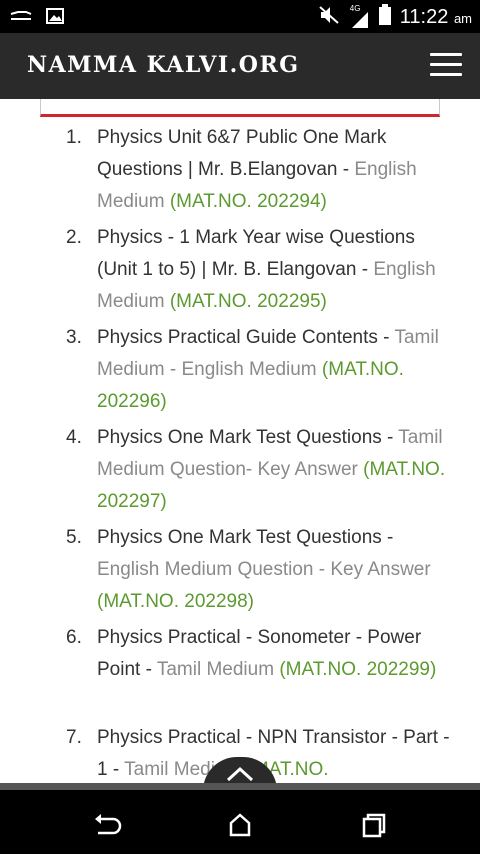 This screenshot has height=854, width=480. I want to click on banner-image-edge, so click(240, 108).